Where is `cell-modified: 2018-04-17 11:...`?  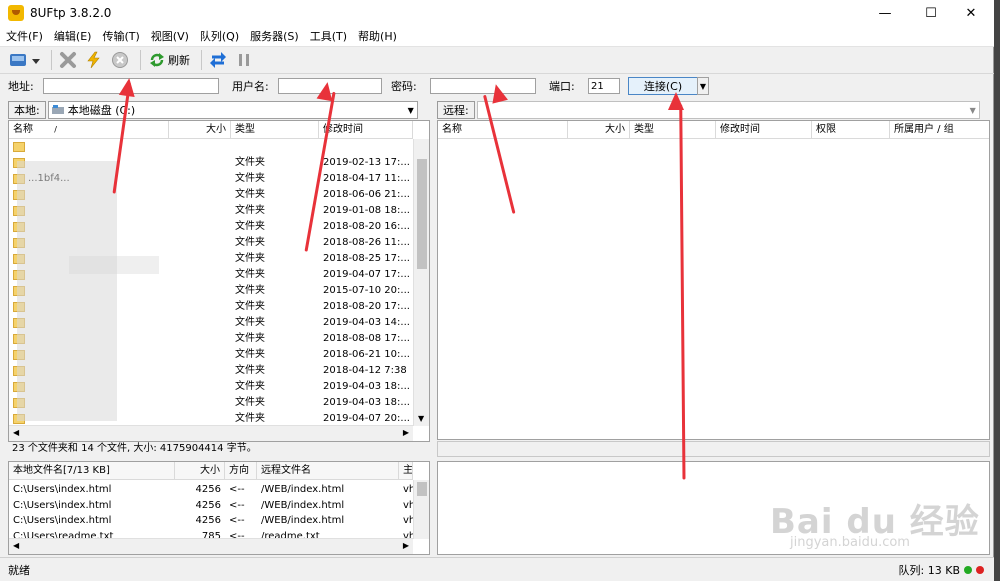 cell-modified: 2018-04-17 11:... is located at coordinates (366, 178).